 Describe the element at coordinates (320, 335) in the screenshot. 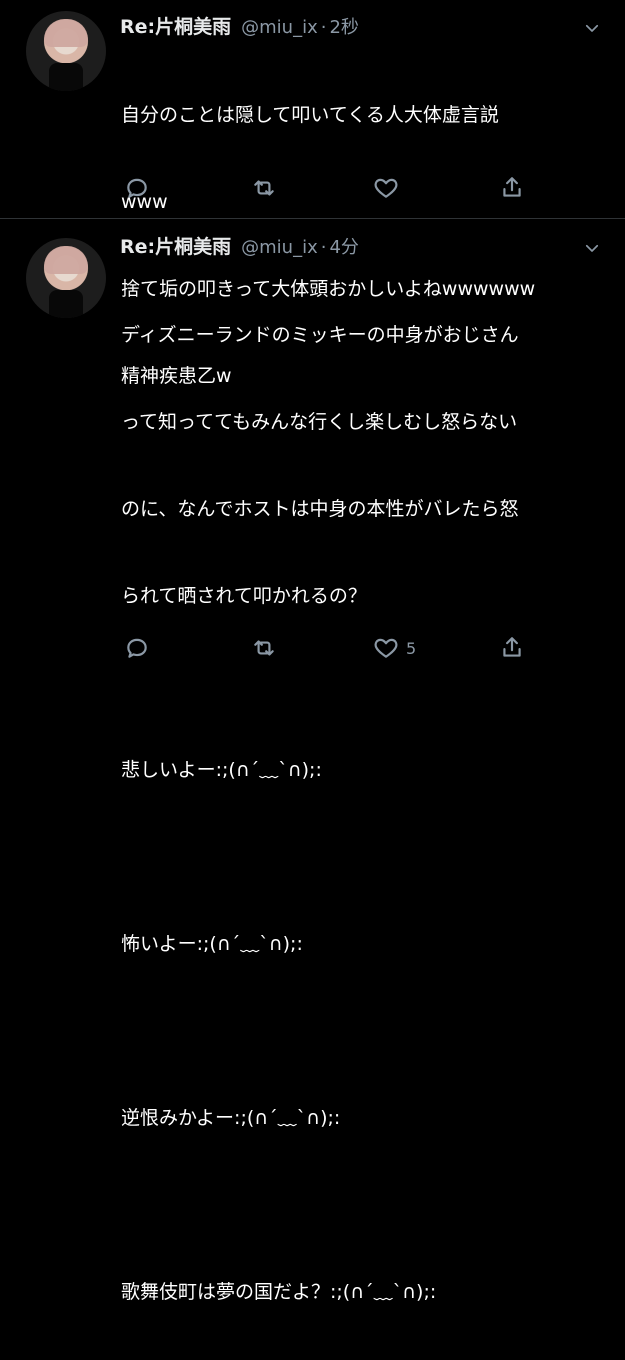

I see `tweet-text-line: ディズニーランドのミッキーの中身がおじさん` at that location.